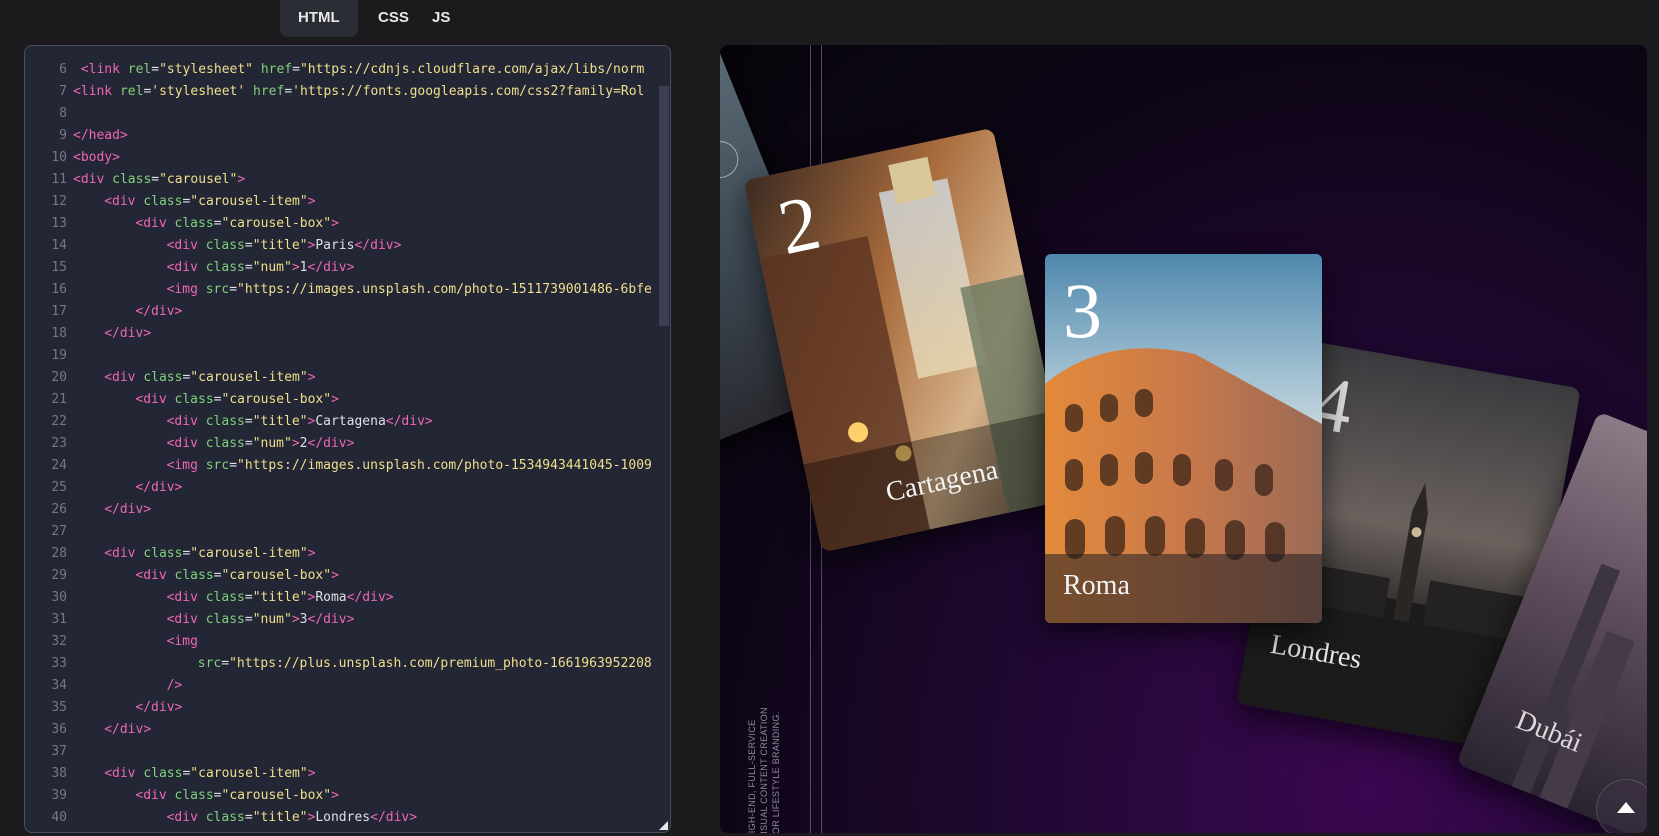 This screenshot has height=836, width=1659. I want to click on code-line: 29 <div class="carousel-box">, so click(347, 576).